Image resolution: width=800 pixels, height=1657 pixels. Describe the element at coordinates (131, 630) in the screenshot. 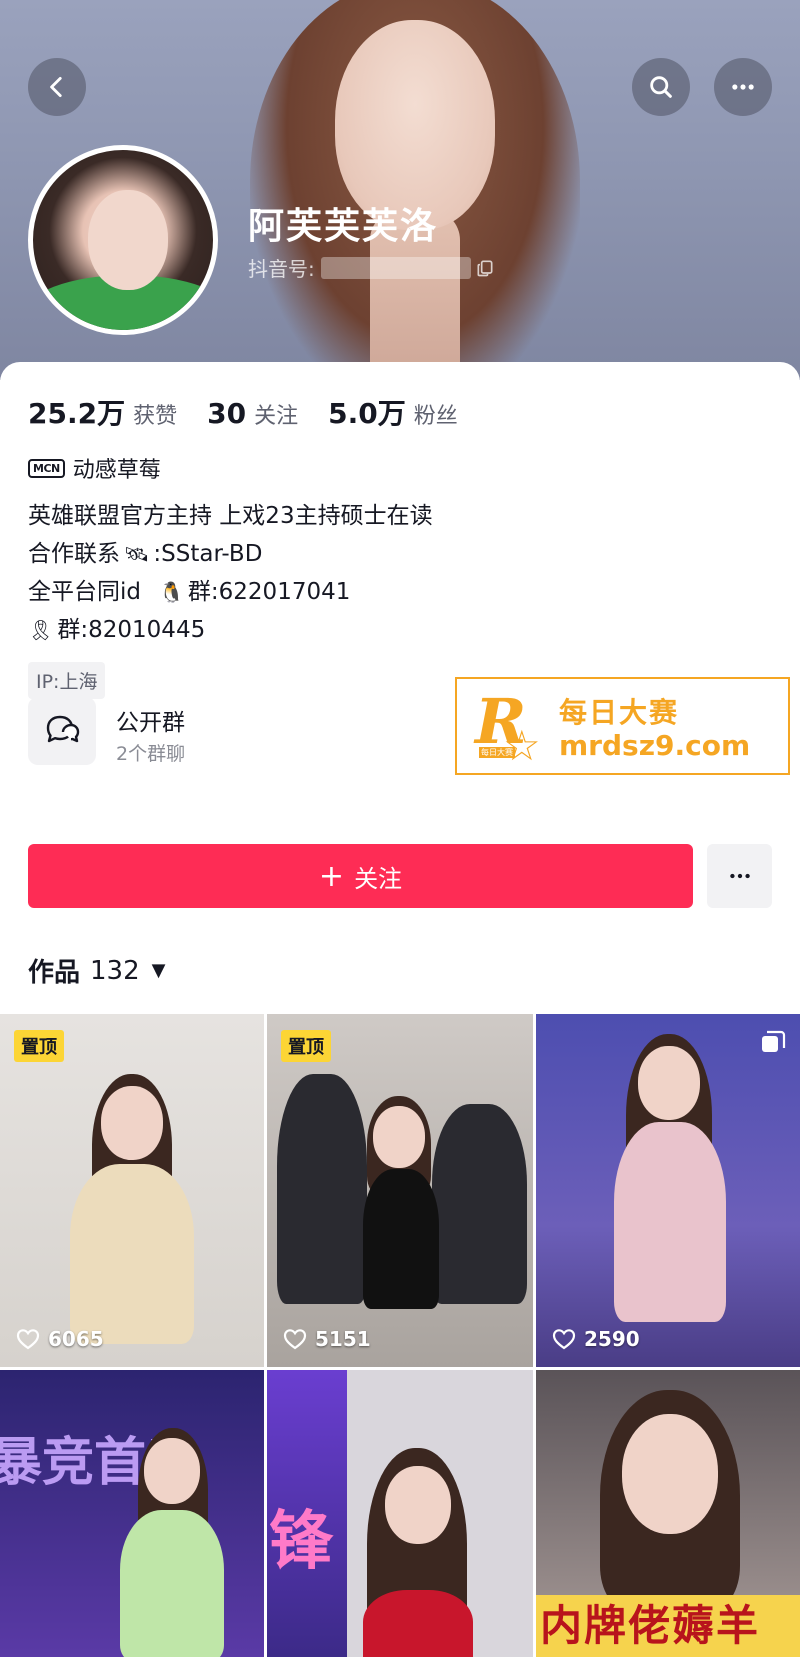

I see `bio-line-4-suffix: 群:82010445` at that location.